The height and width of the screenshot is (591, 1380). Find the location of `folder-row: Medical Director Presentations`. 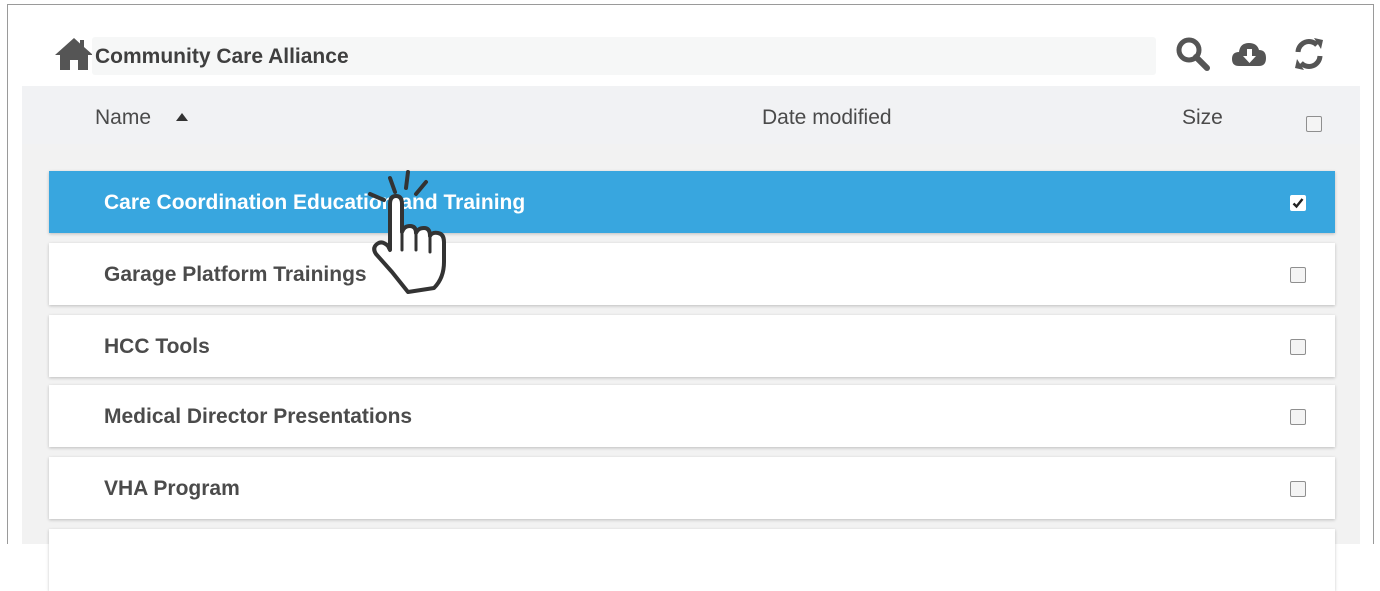

folder-row: Medical Director Presentations is located at coordinates (692, 416).